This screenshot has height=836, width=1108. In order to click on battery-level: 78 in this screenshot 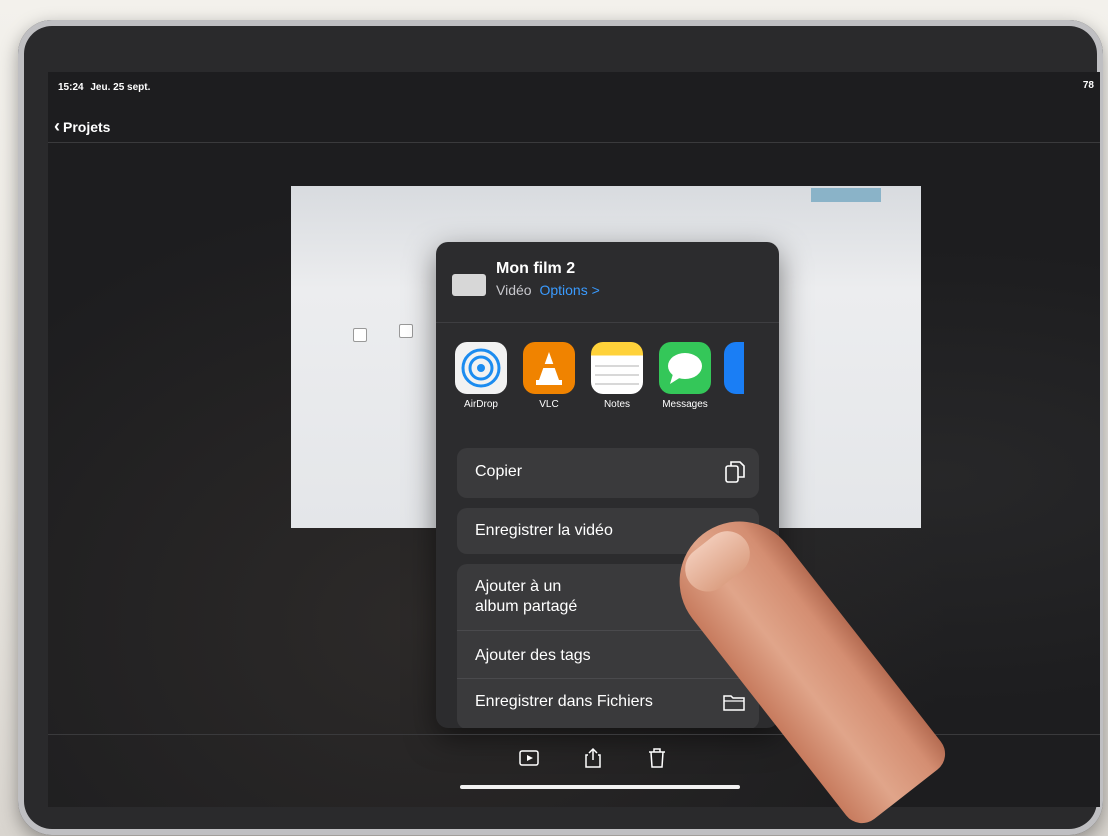, I will do `click(1088, 85)`.